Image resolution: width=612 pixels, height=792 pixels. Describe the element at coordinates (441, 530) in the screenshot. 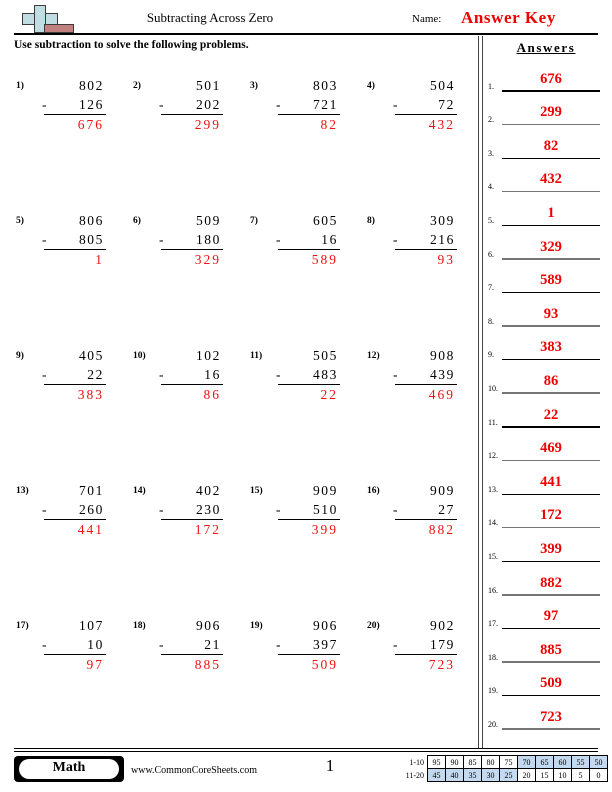

I see `problem-answer: 882` at that location.